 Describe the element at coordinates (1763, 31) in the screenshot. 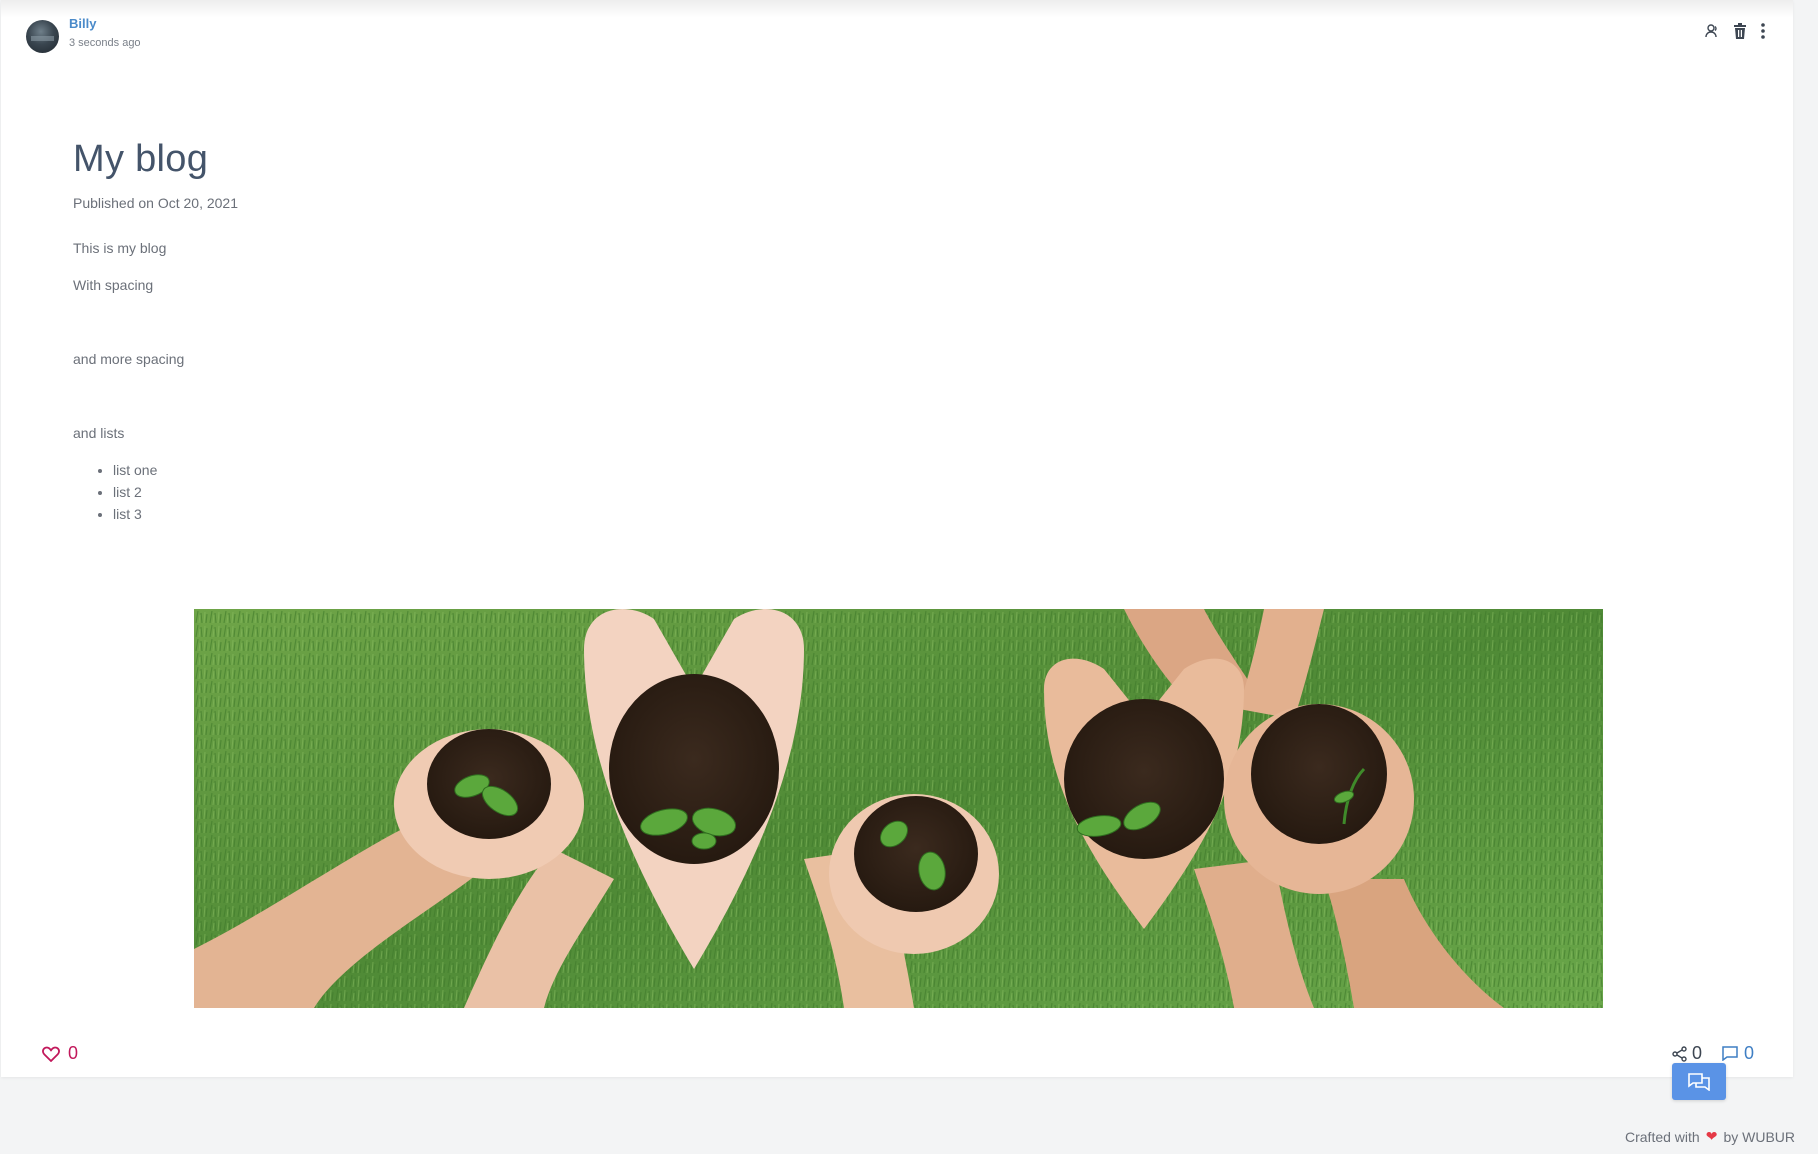

I see `more-vertical-icon` at that location.